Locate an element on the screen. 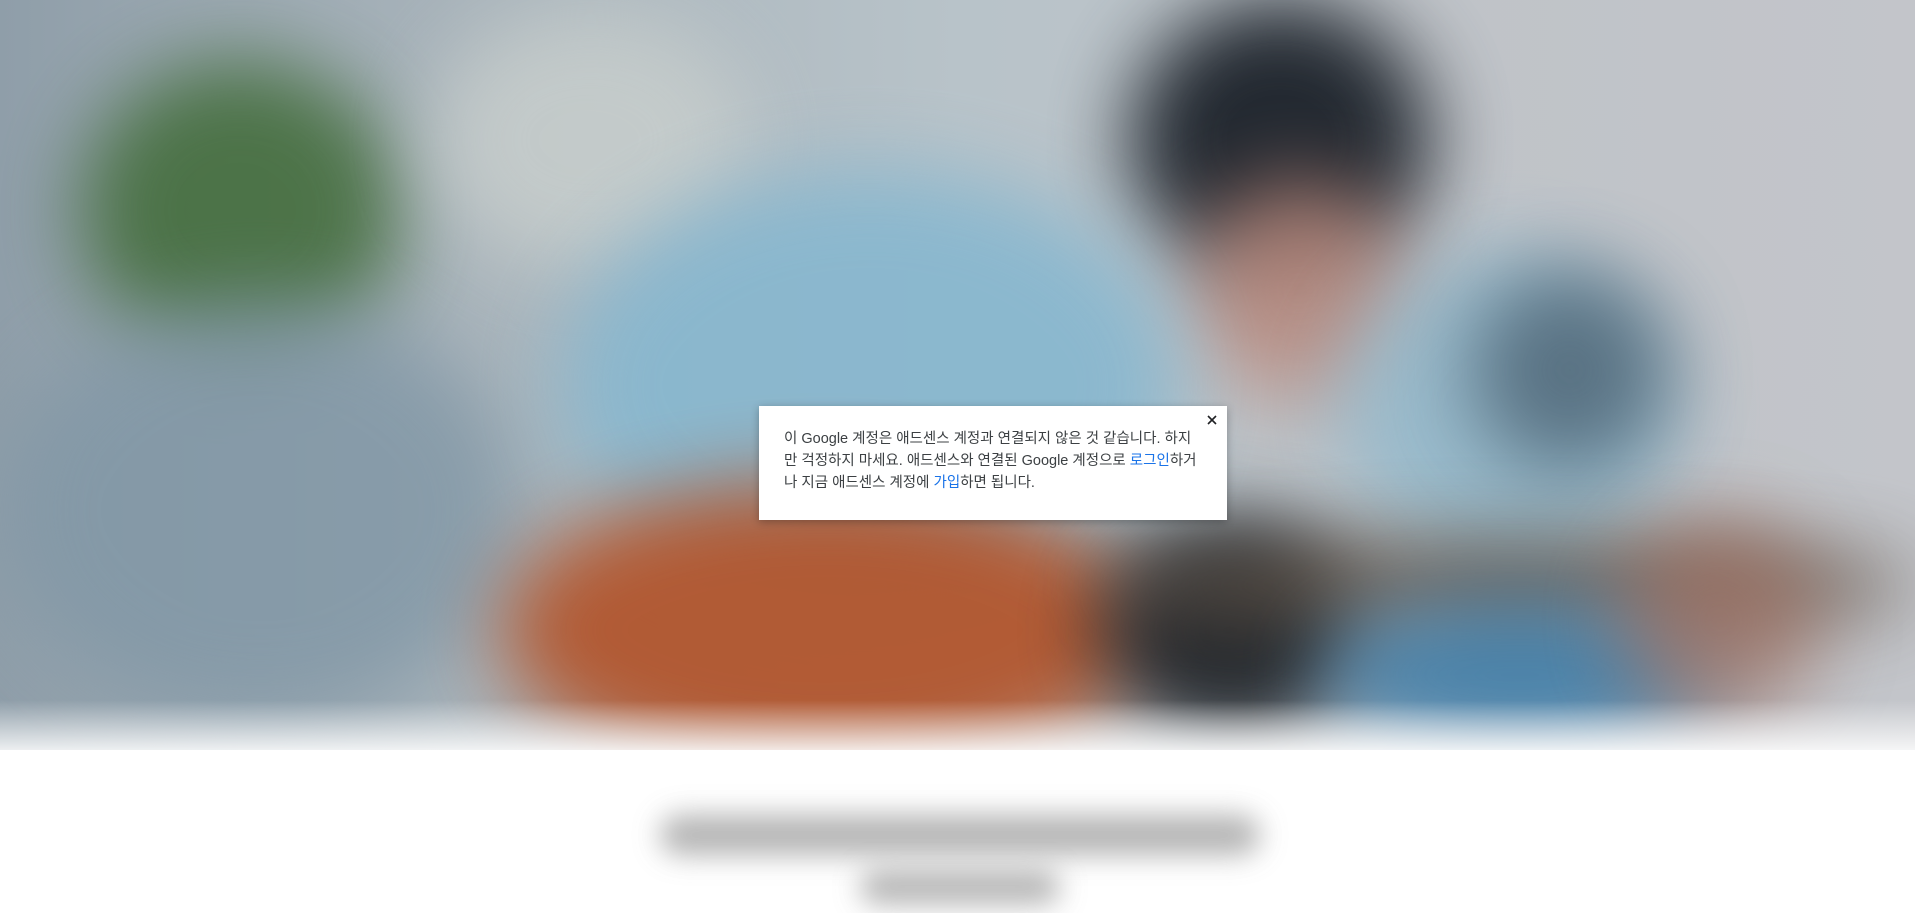  close-icon is located at coordinates (1212, 420).